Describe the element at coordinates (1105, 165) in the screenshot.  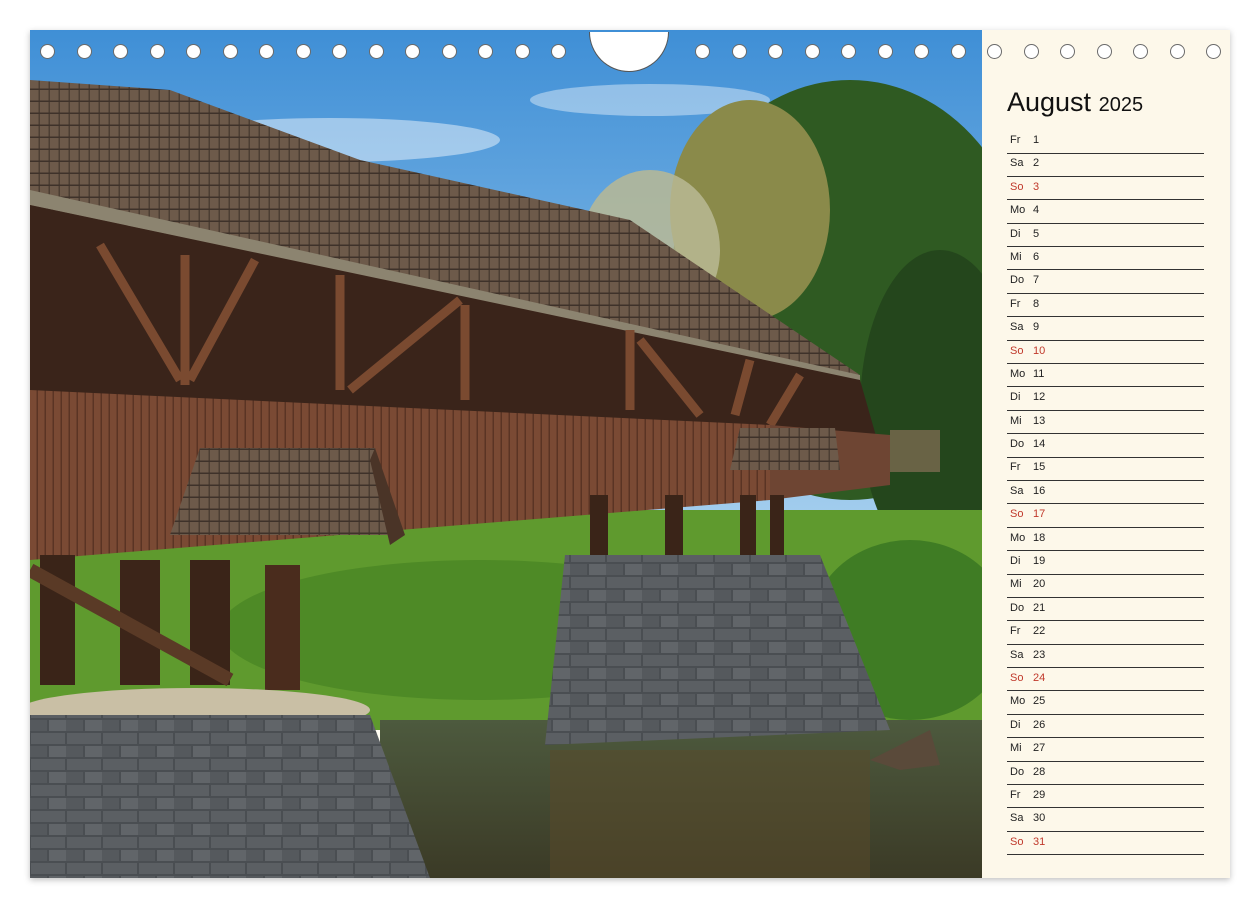
I see `day-row: Sa 2` at that location.